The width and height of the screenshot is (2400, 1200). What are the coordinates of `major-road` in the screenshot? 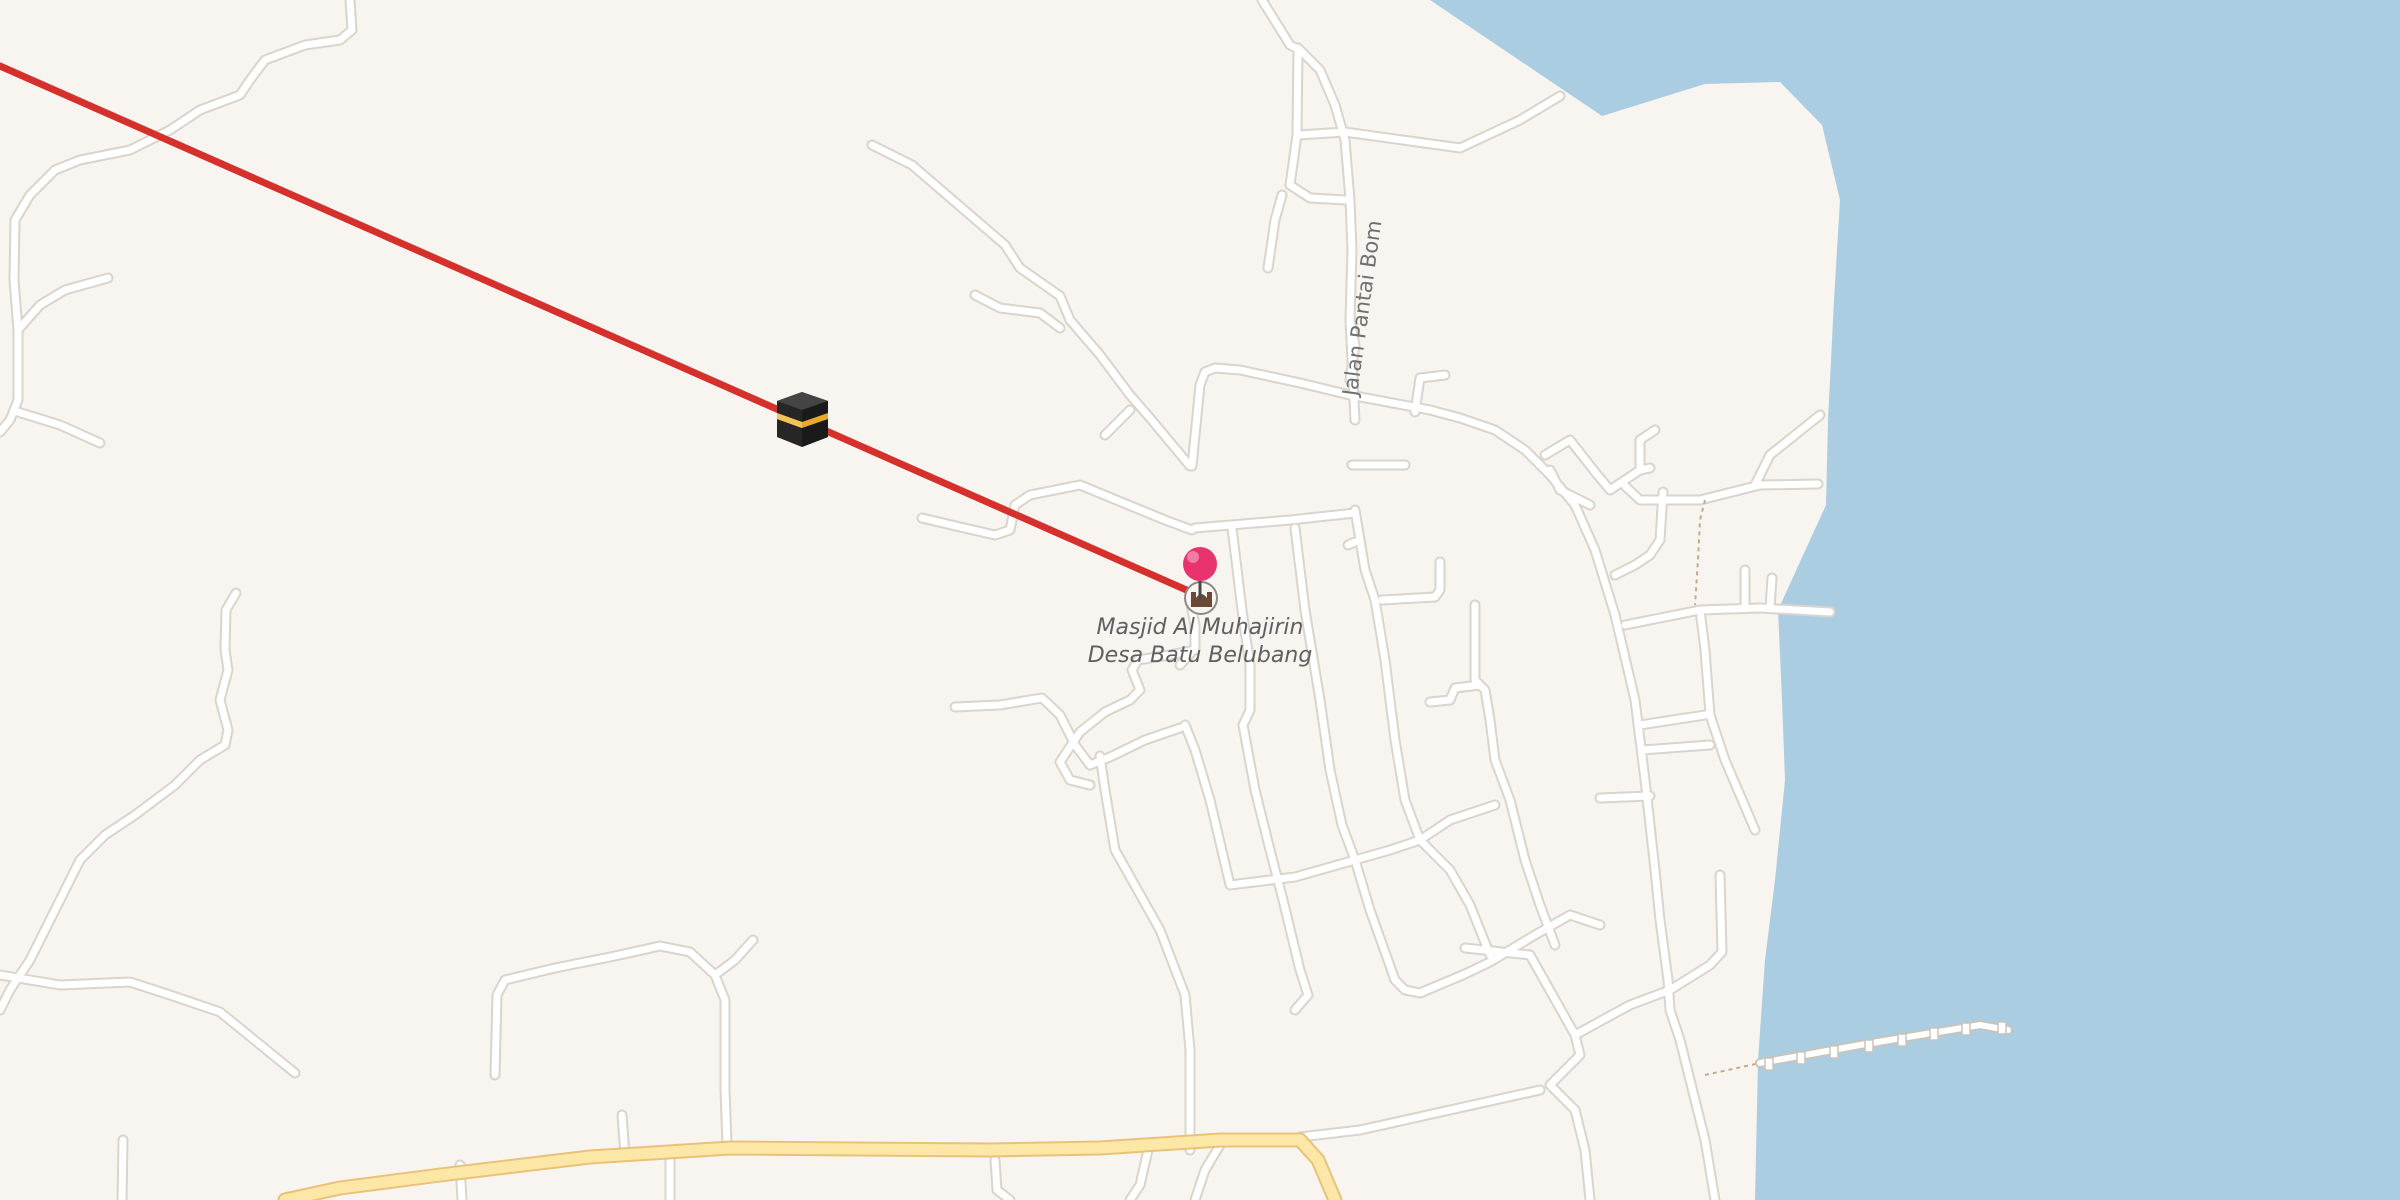 It's located at (810, 1166).